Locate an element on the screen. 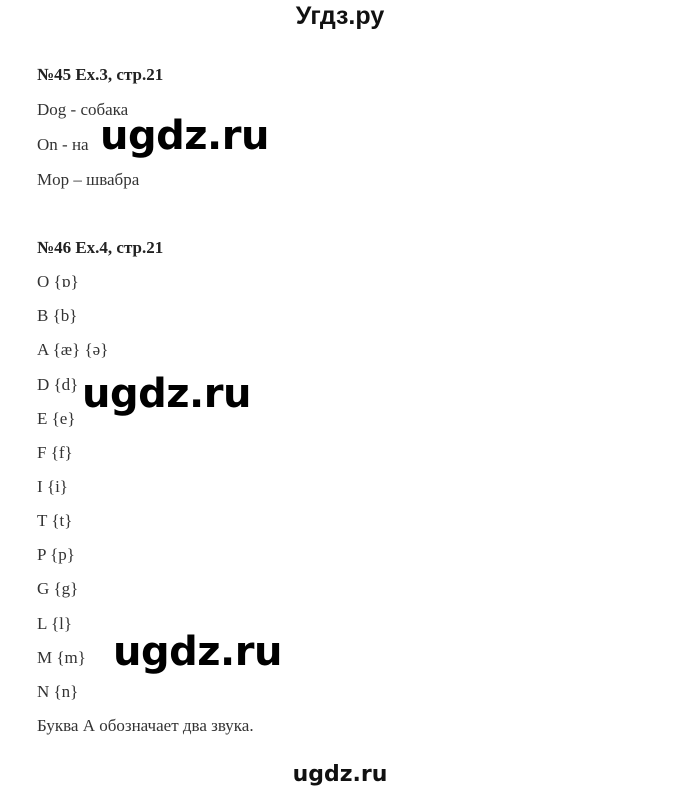 The image size is (680, 797). answer-line: N {n} is located at coordinates (58, 691).